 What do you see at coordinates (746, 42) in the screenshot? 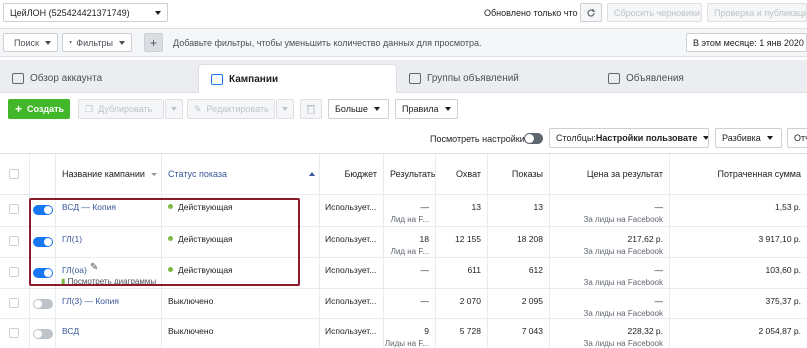
I see `date-range-picker: В этом месяце: 1 янв 2020 г.` at bounding box center [746, 42].